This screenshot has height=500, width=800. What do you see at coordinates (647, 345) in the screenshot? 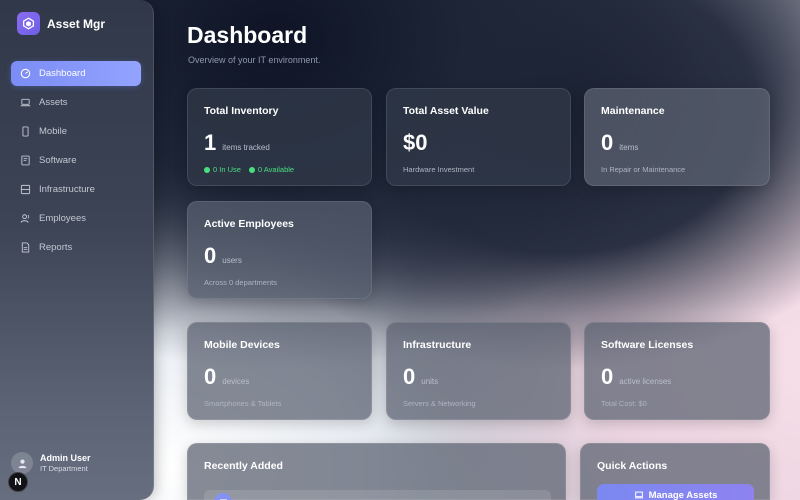
I see `card-title: Software Licenses` at bounding box center [647, 345].